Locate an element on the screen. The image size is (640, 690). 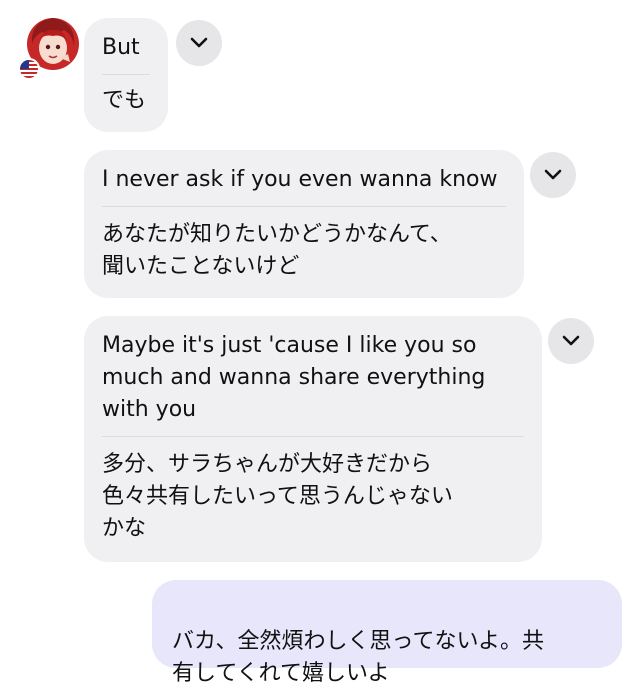
message-translation-text: 多分、サラちゃんが大好きだから 色々共有したいって思うんじゃない かな is located at coordinates (277, 496).